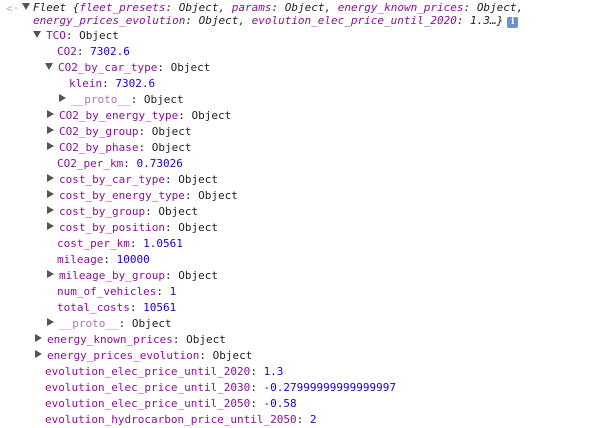 The width and height of the screenshot is (604, 428). Describe the element at coordinates (80, 259) in the screenshot. I see `property-key: mileage` at that location.